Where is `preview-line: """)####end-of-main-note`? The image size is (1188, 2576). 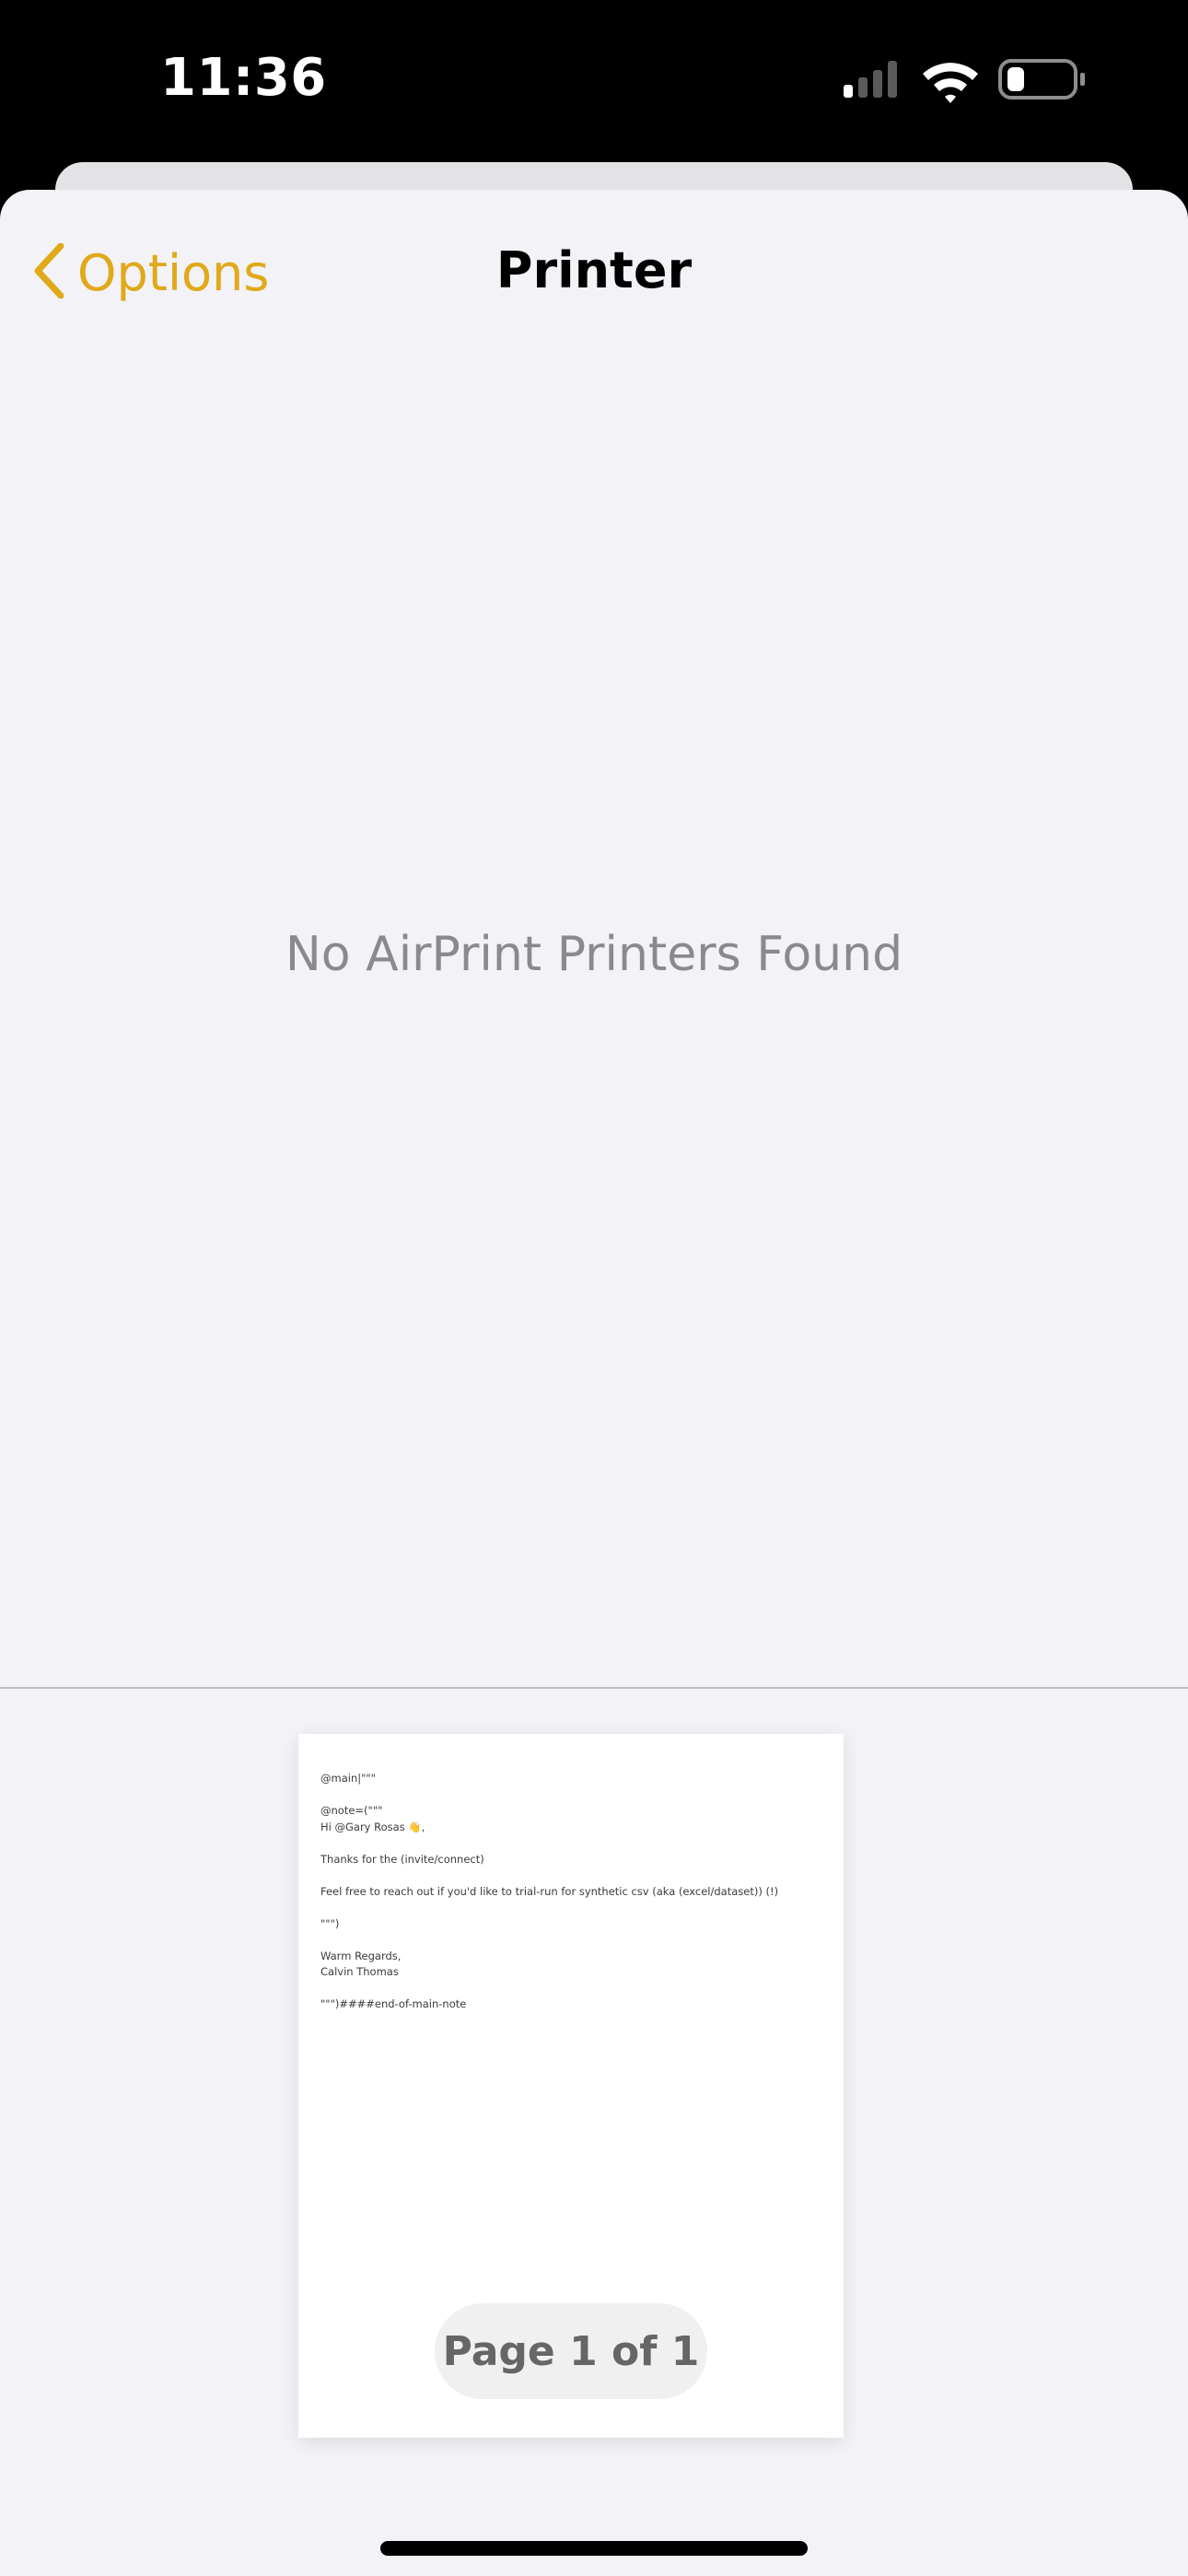 preview-line: """)####end-of-main-note is located at coordinates (393, 2003).